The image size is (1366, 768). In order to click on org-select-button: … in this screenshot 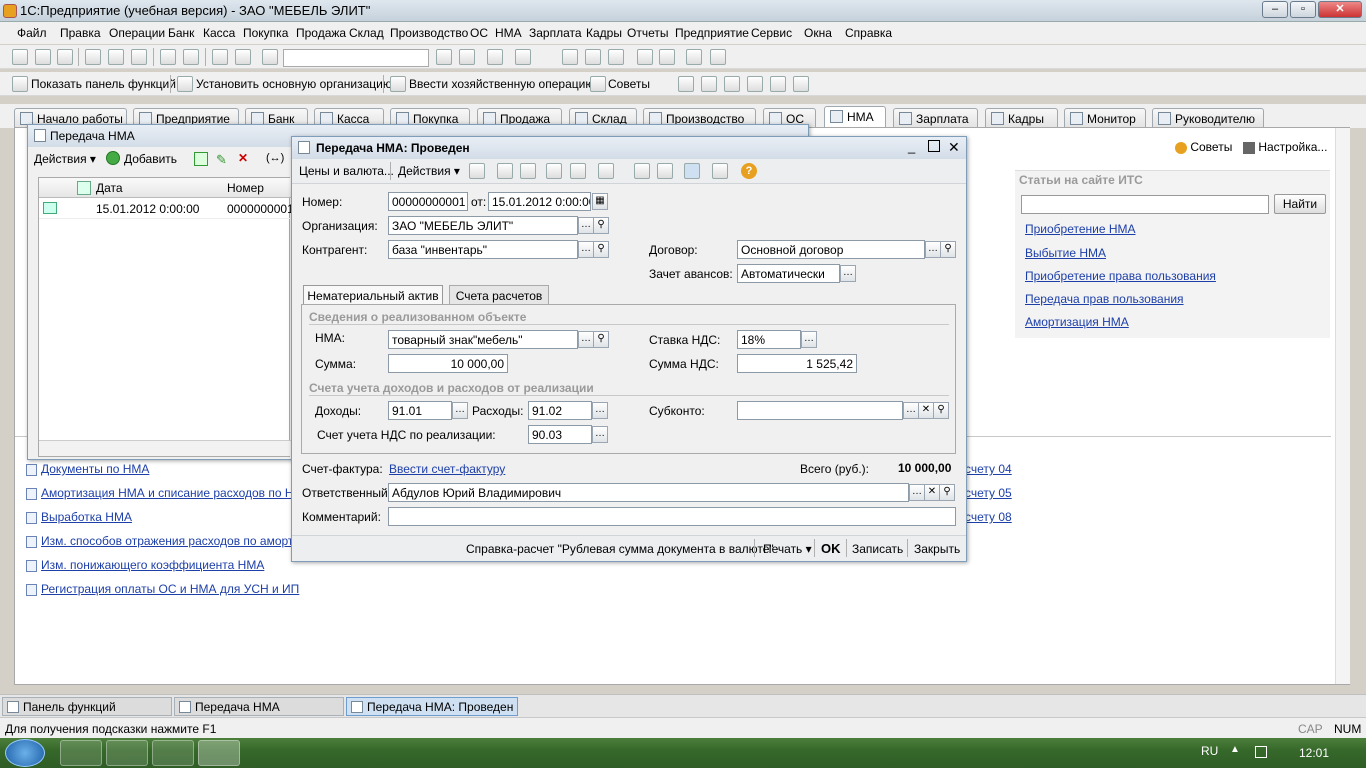, I will do `click(586, 225)`.